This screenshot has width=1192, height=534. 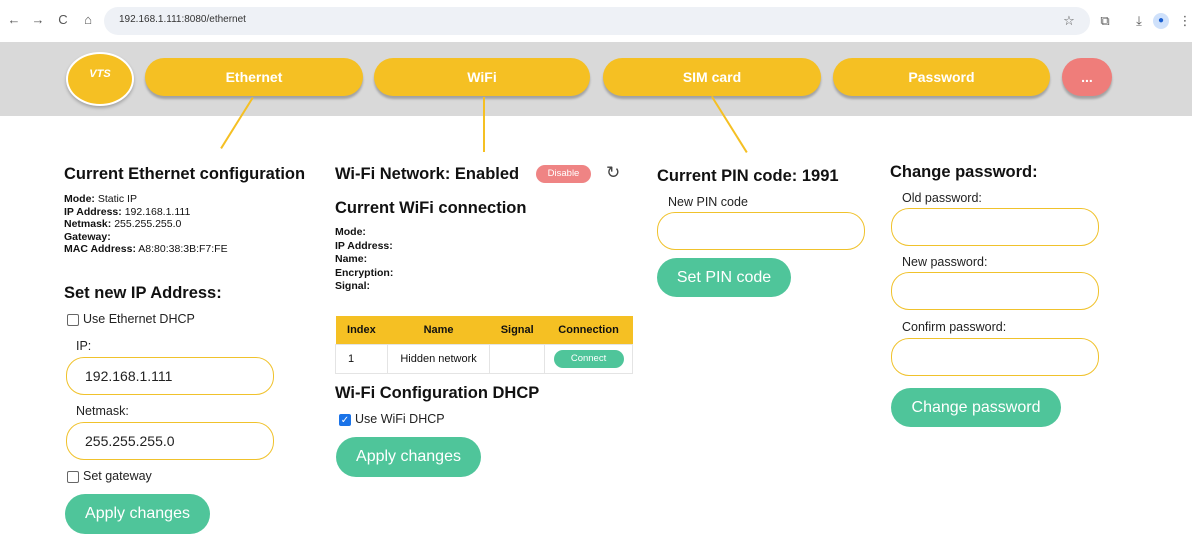 What do you see at coordinates (137, 514) in the screenshot?
I see `ethernet-apply-button: Apply changes` at bounding box center [137, 514].